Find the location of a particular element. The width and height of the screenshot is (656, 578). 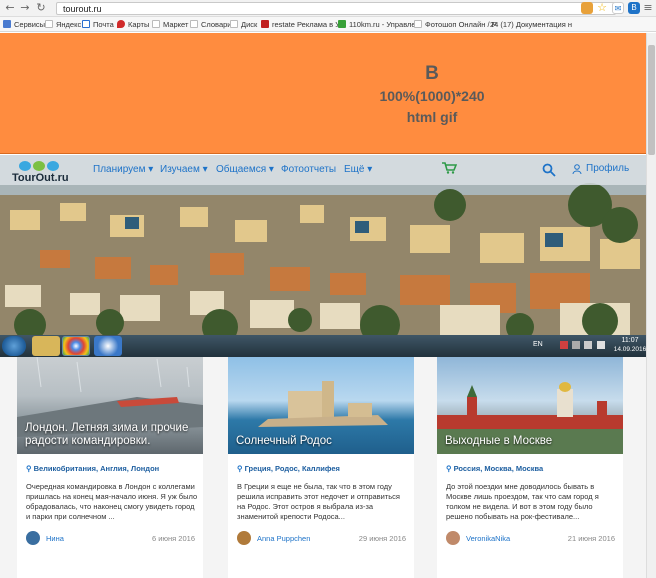

card-title: Солнечный Родос is located at coordinates (322, 441).